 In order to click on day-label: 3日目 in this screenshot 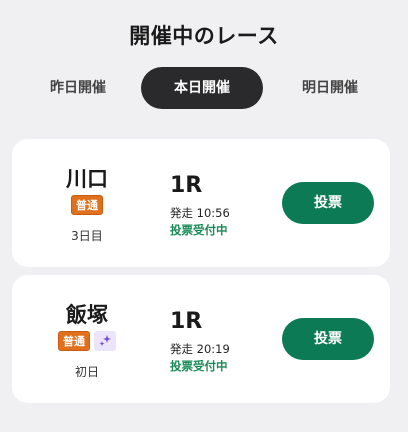, I will do `click(87, 236)`.